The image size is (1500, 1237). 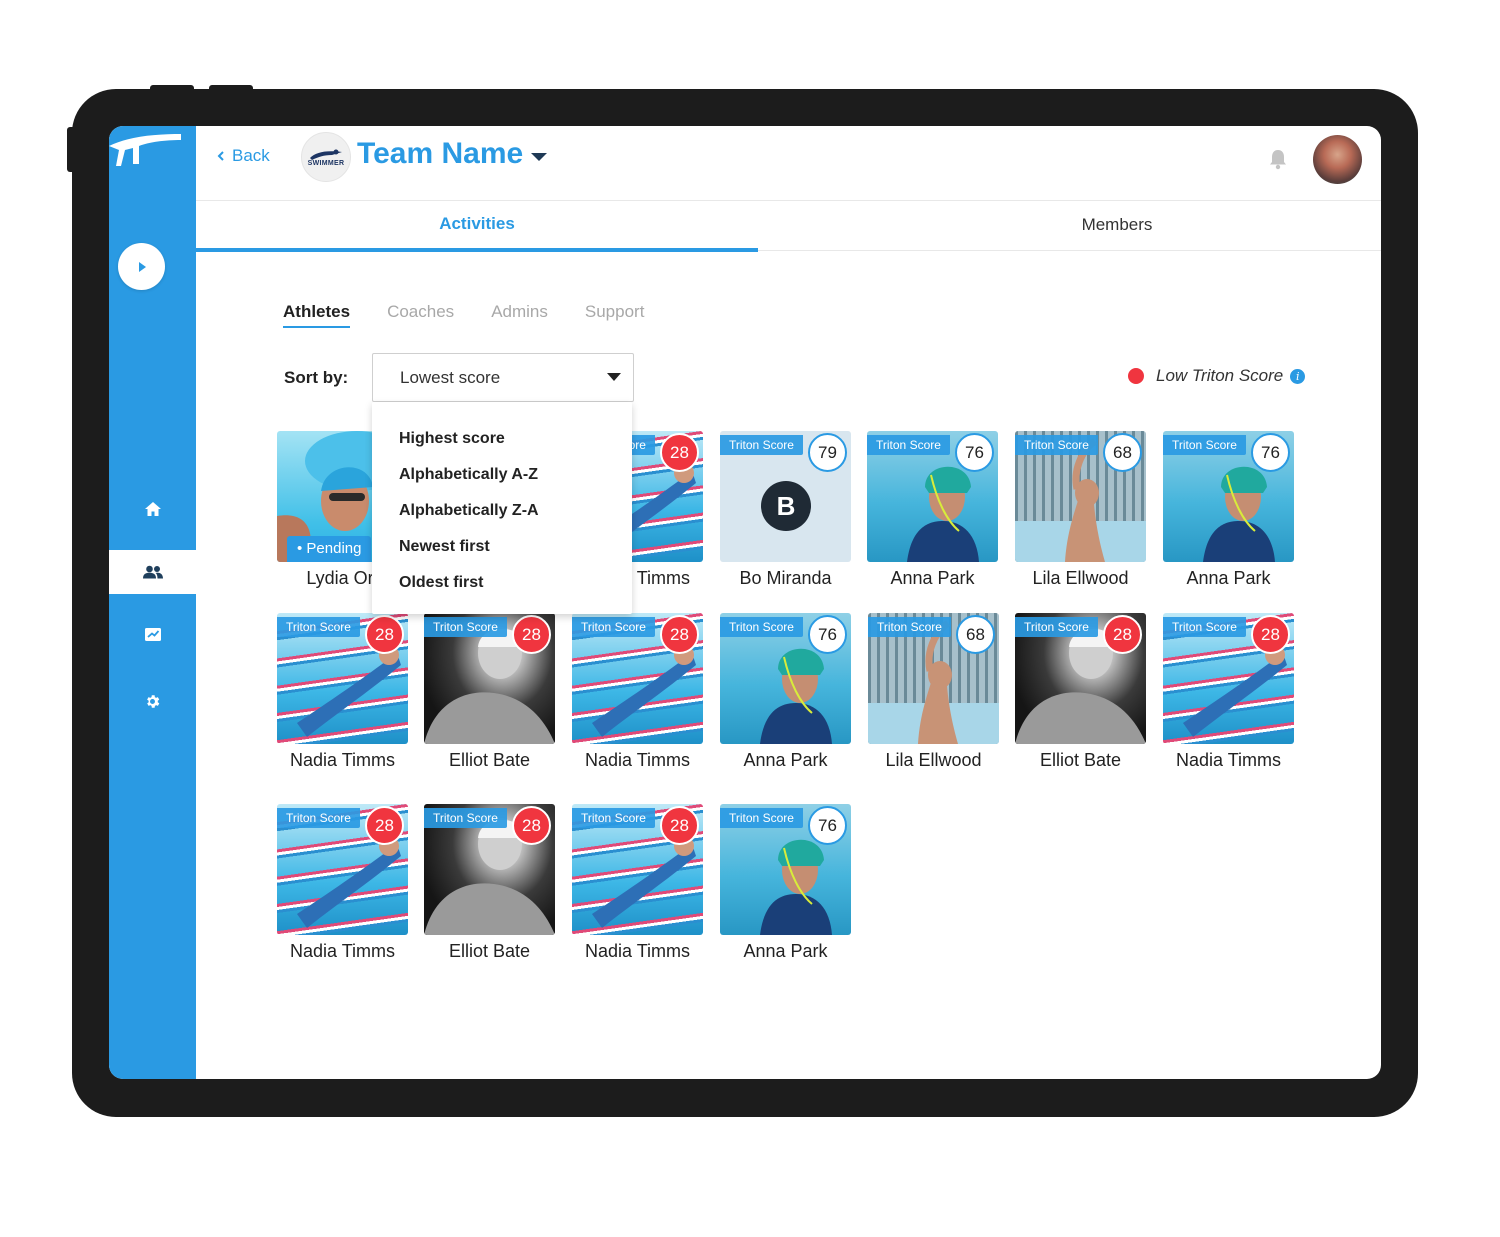 I want to click on sort-value: Lowest score, so click(x=450, y=377).